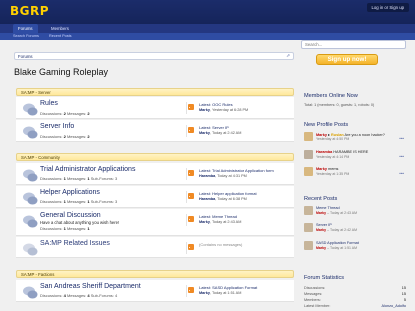 Image resolution: width=415 pixels, height=311 pixels. Describe the element at coordinates (37, 274) in the screenshot. I see `category-title: SA:MP - Factions` at that location.